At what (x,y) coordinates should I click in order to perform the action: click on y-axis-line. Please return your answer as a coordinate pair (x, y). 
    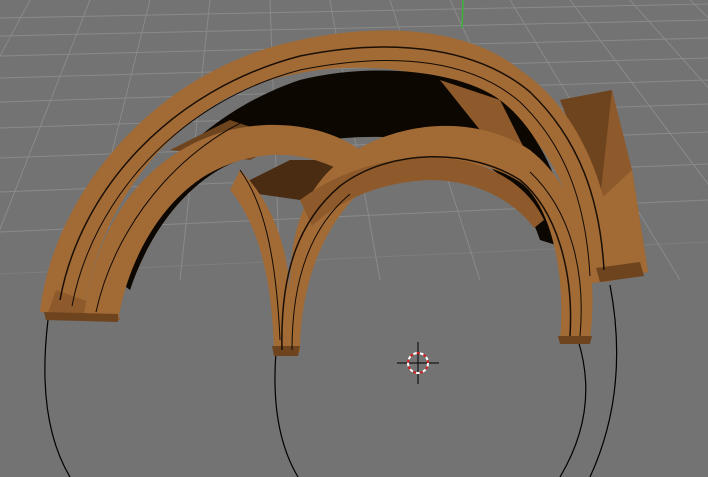
    Looking at the image, I should click on (462, 14).